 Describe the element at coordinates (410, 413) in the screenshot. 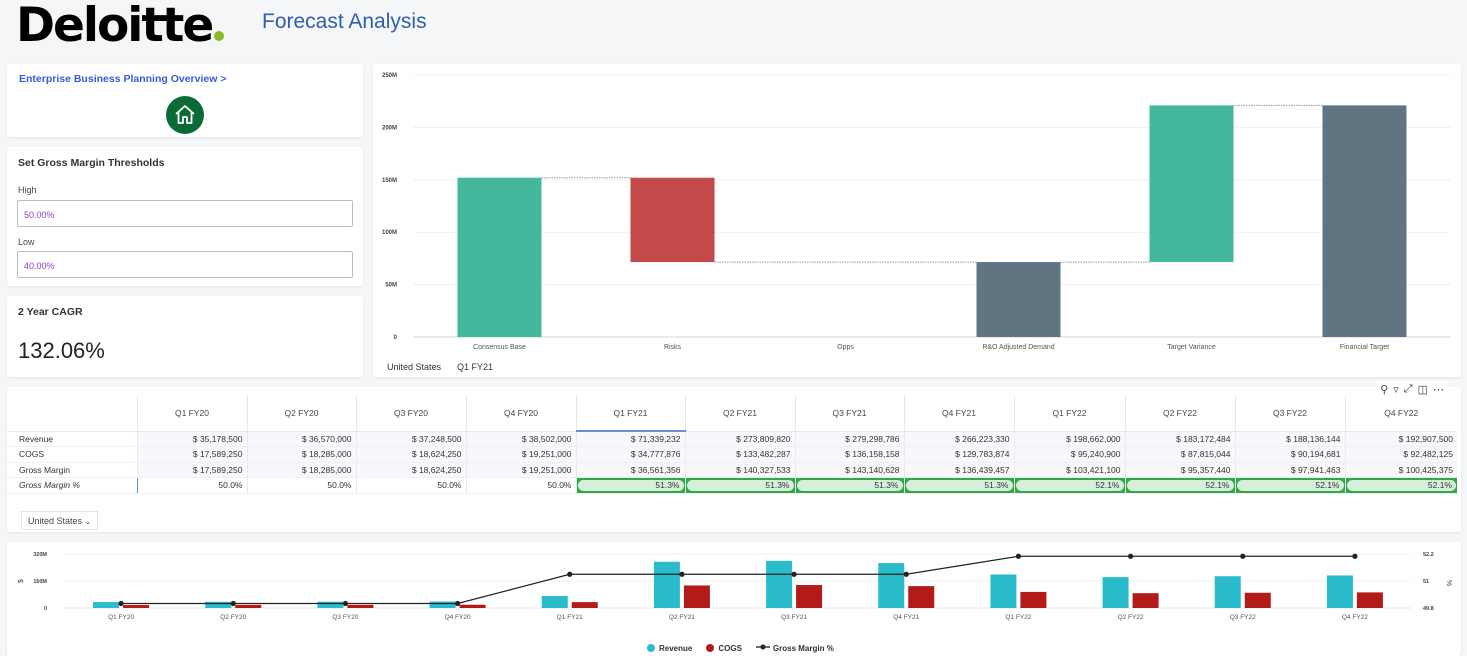

I see `column-header: Q3 FY20` at that location.